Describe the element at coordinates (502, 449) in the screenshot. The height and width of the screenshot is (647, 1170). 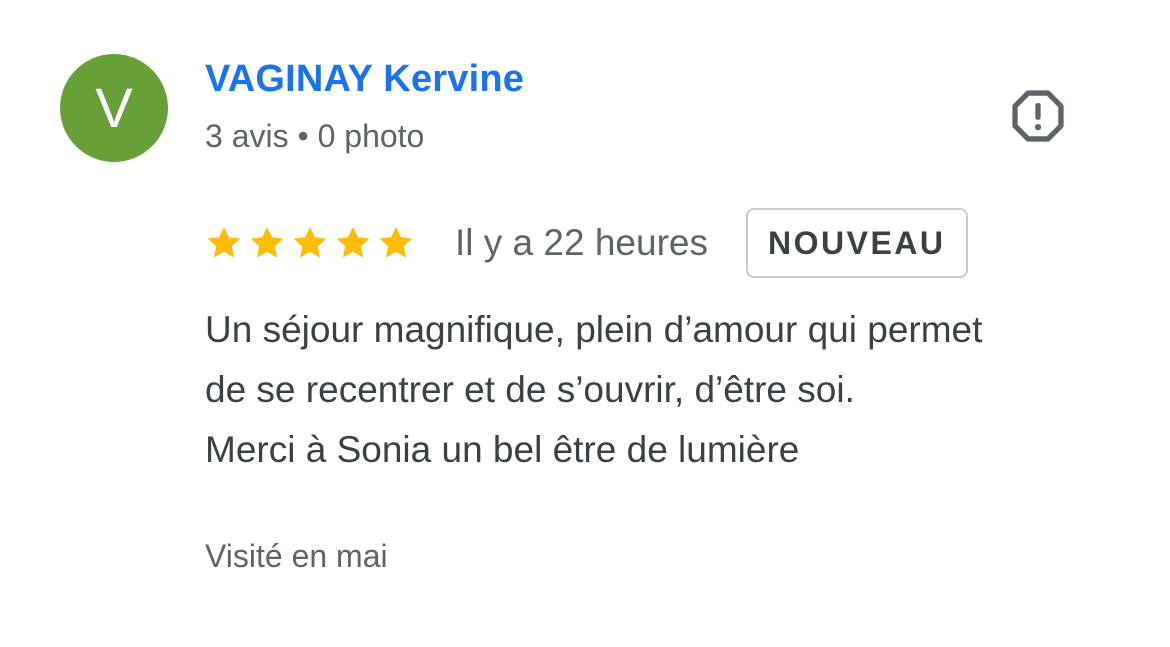
I see `review-text-line: Merci à Sonia un bel être de lumière` at that location.